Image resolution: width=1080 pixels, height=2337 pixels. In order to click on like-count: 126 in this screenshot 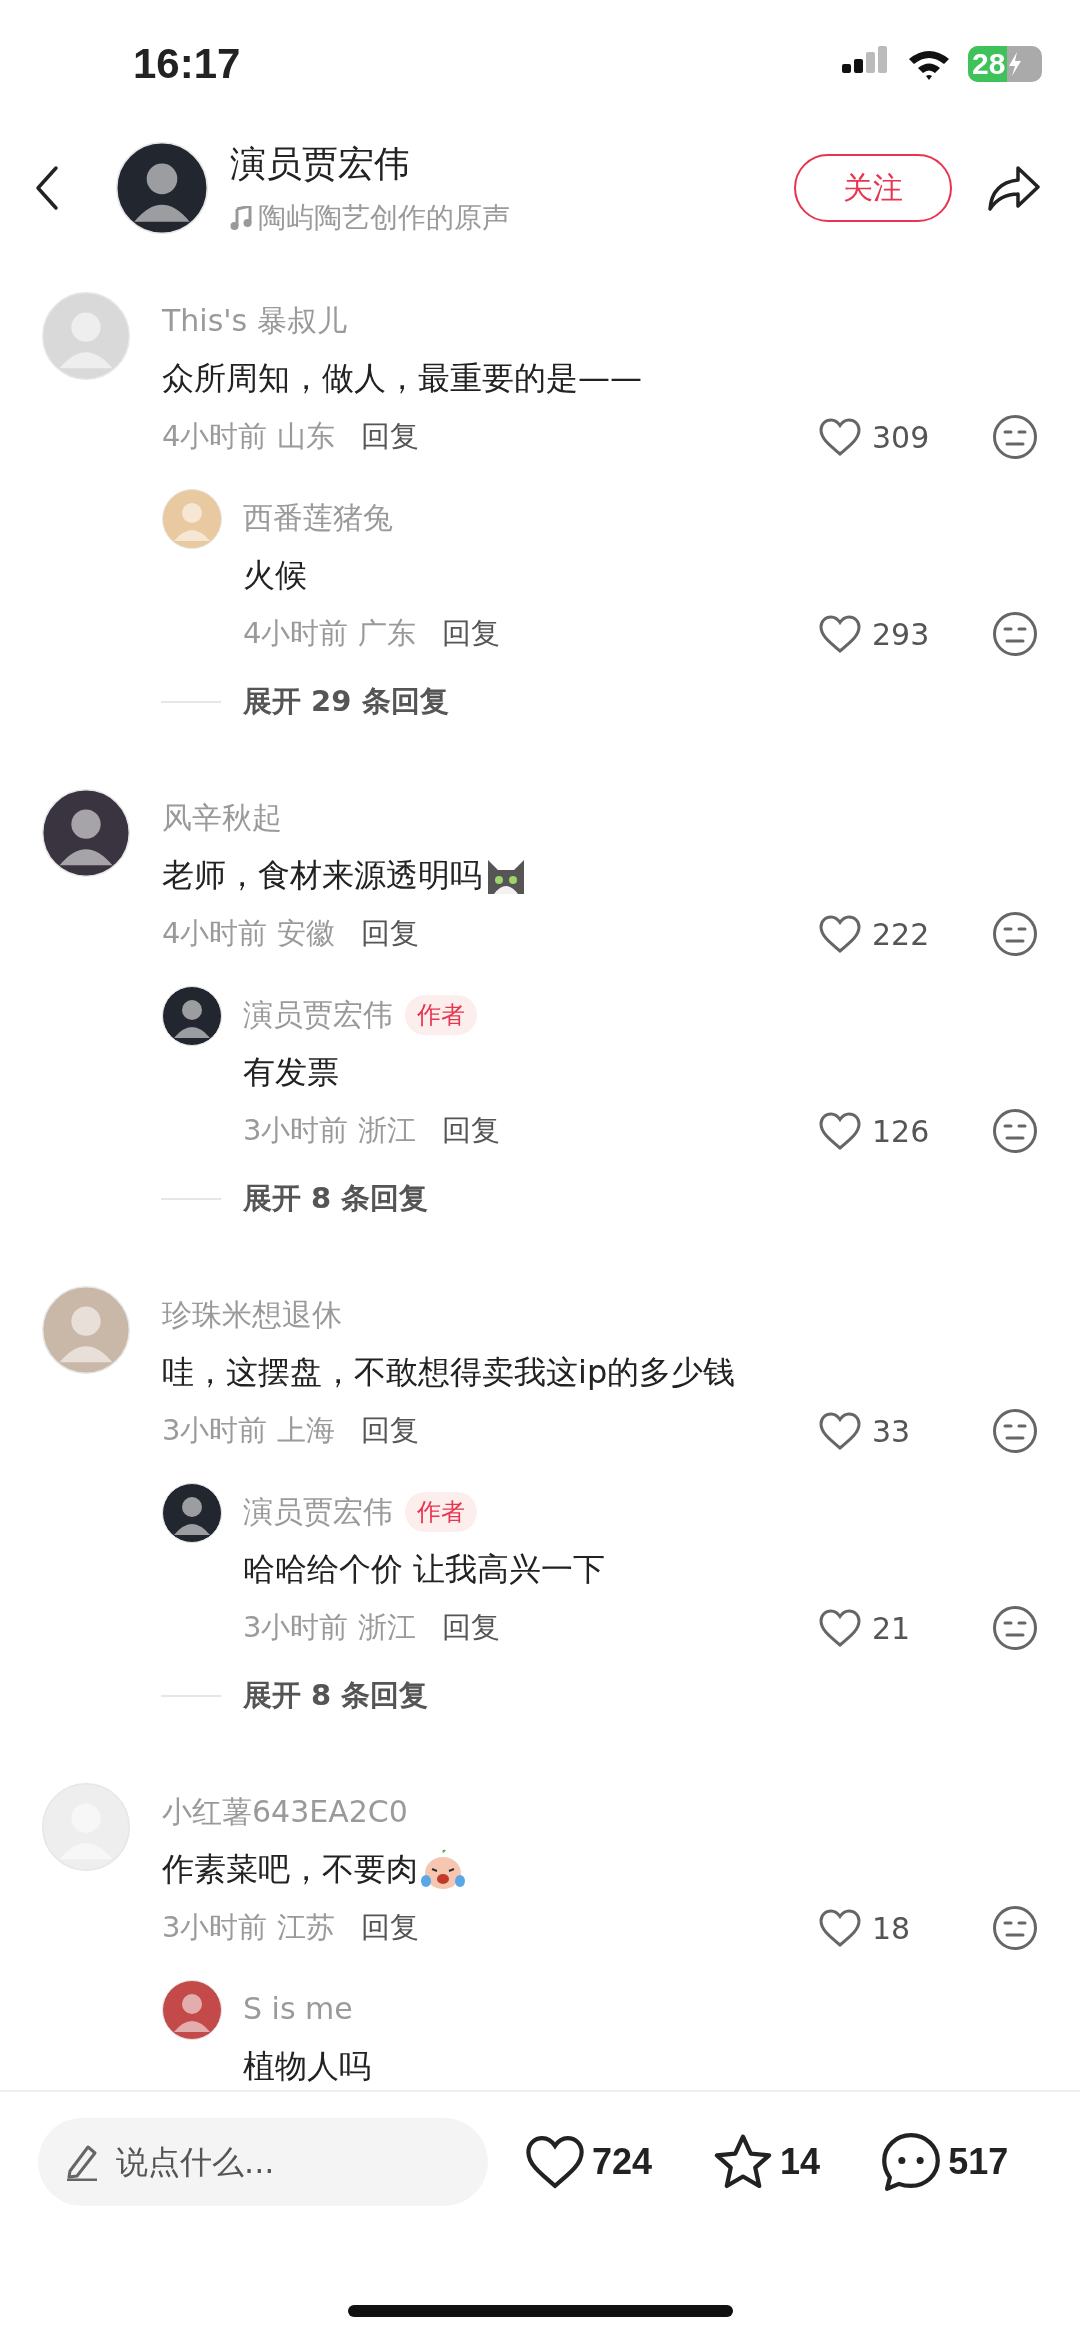, I will do `click(901, 1131)`.